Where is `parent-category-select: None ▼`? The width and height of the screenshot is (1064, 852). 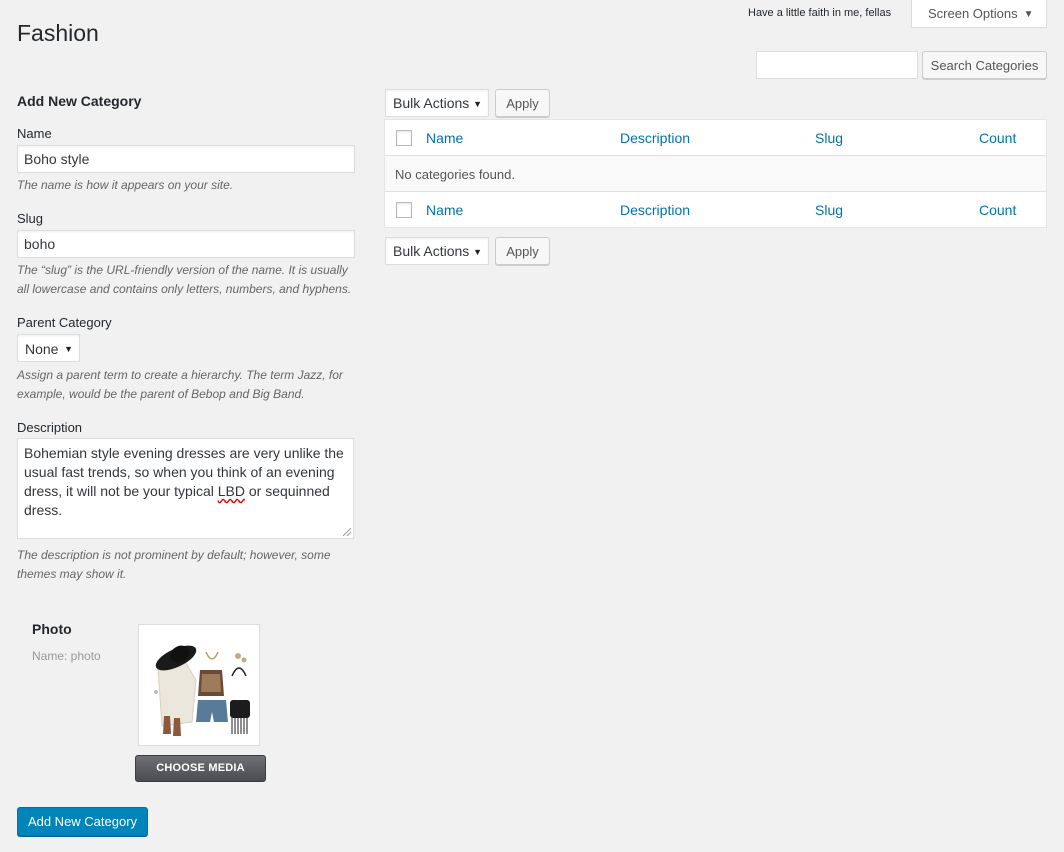
parent-category-select: None ▼ is located at coordinates (48, 348).